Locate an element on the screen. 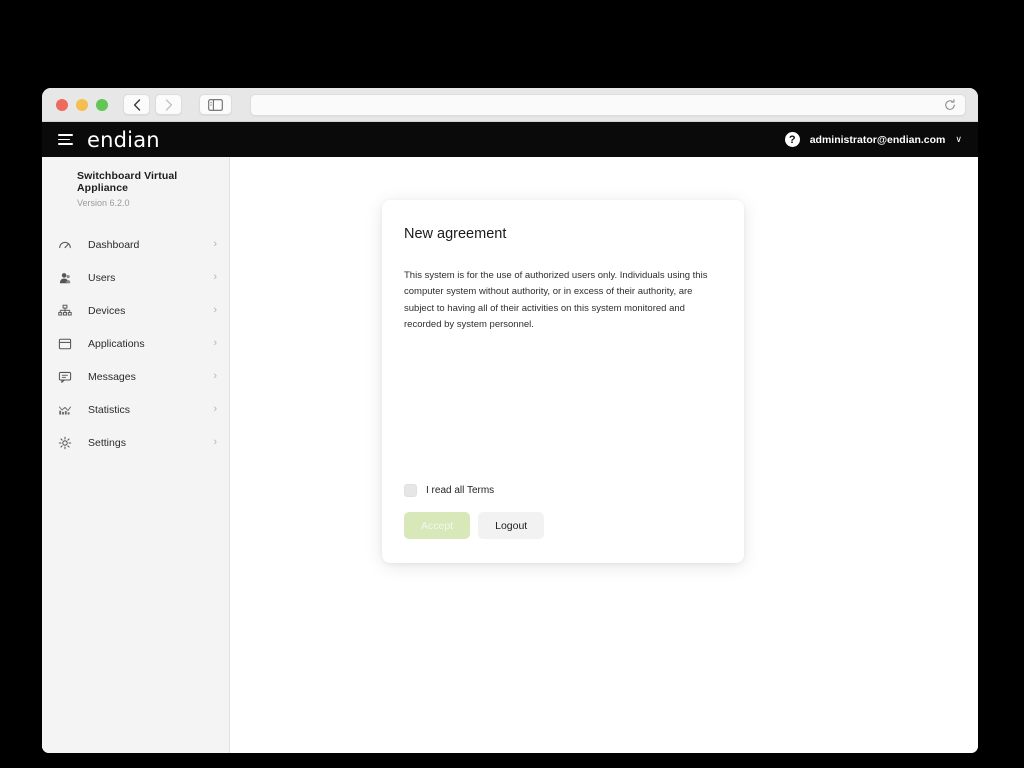 The image size is (1024, 768). sidebar-item-label: Messages is located at coordinates (112, 376).